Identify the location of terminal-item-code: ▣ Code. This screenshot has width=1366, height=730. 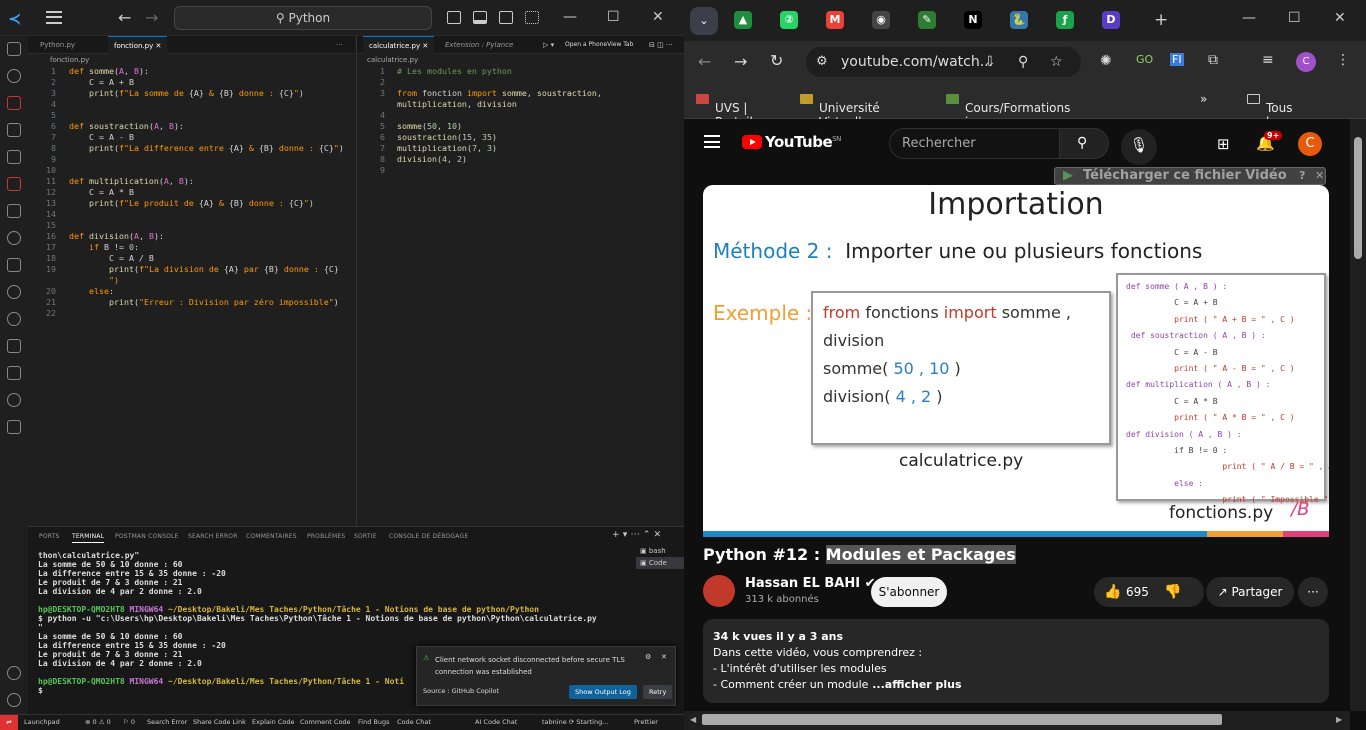
(660, 563).